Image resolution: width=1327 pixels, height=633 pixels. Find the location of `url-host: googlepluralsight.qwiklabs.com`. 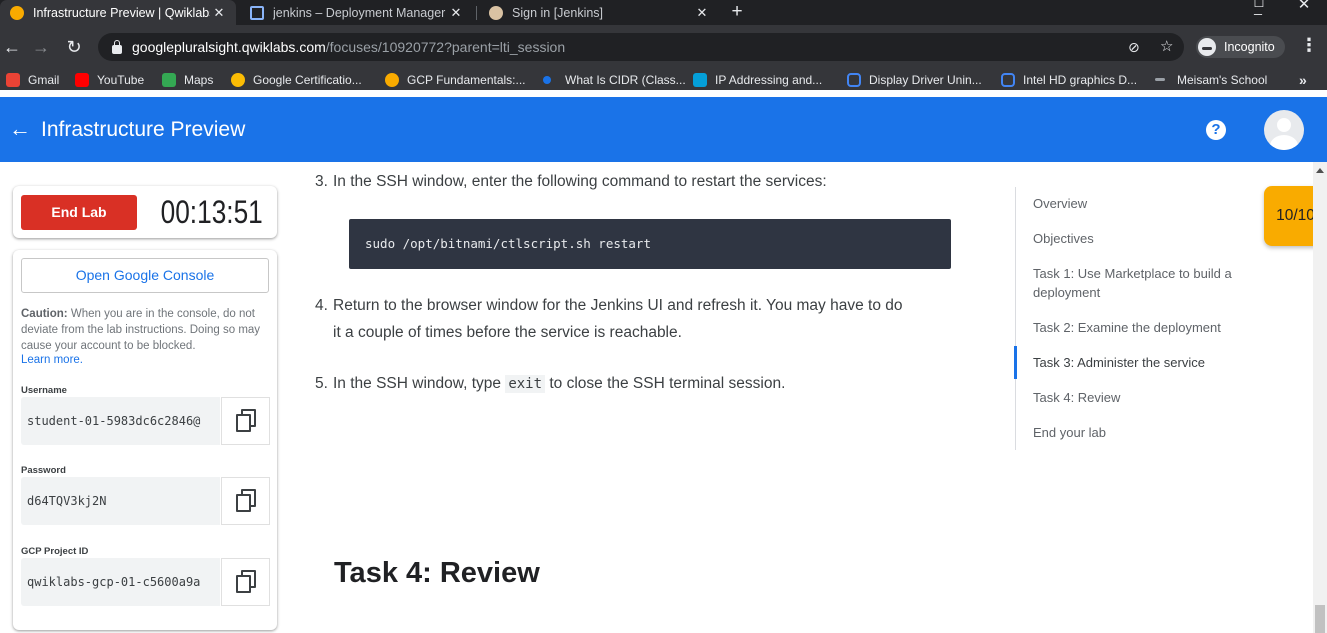

url-host: googlepluralsight.qwiklabs.com is located at coordinates (229, 47).